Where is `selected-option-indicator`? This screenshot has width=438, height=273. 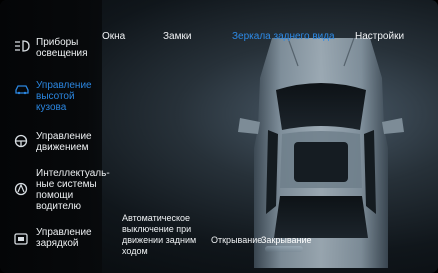
selected-option-indicator is located at coordinates (284, 249).